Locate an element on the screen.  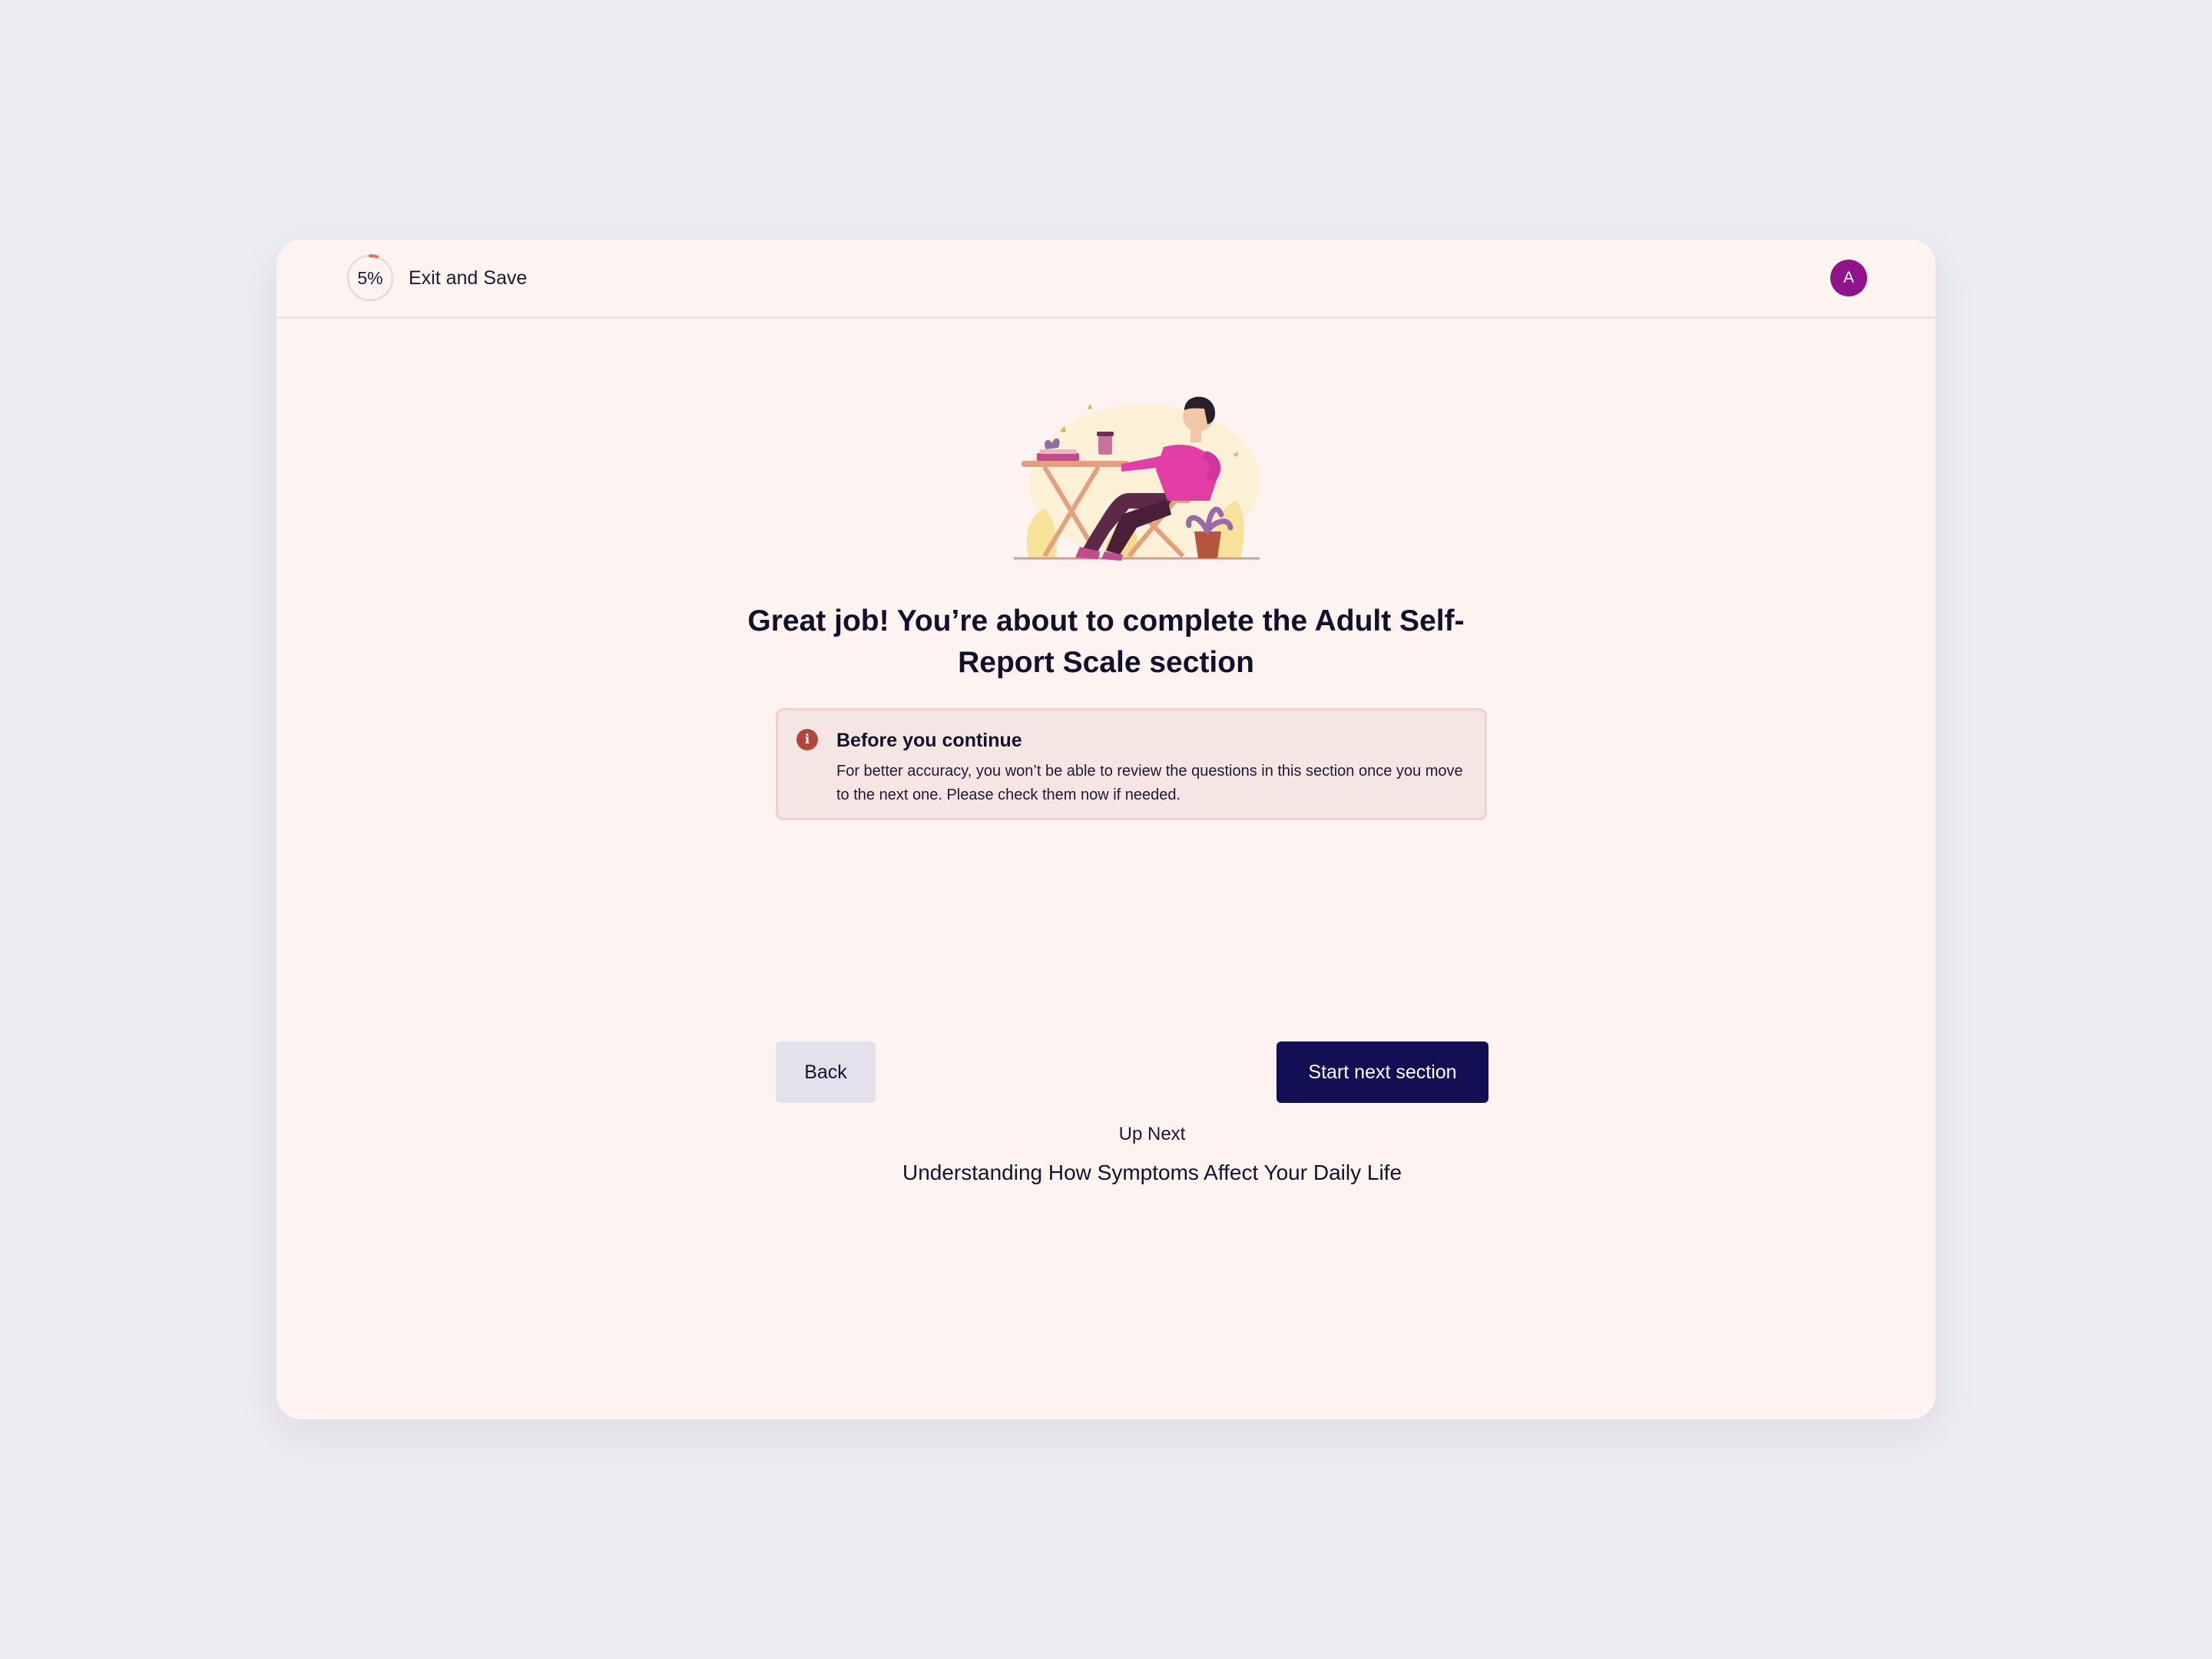
person-relaxing-illustration is located at coordinates (1137, 478).